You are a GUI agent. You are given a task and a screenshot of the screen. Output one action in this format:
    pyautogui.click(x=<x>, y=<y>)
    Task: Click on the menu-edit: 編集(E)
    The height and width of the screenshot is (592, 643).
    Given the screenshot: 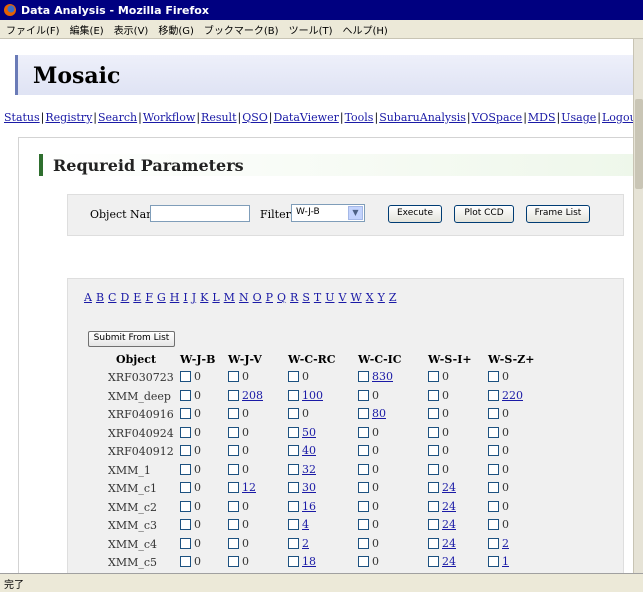 What is the action you would take?
    pyautogui.click(x=87, y=29)
    